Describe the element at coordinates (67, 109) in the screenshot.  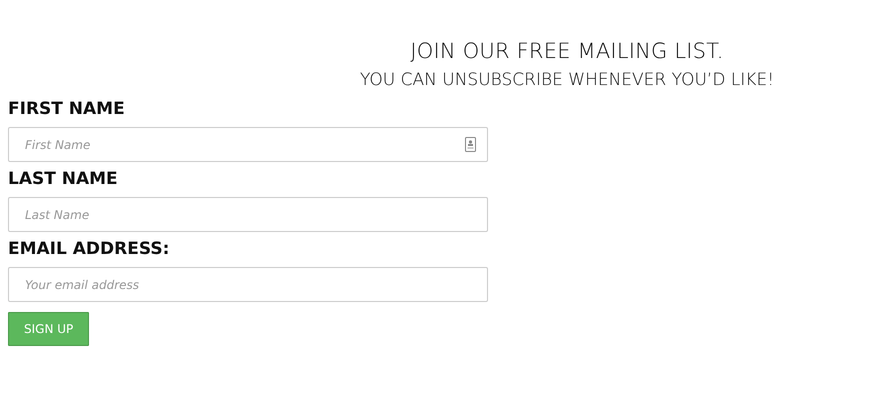
I see `field-label: FIRST NAME` at that location.